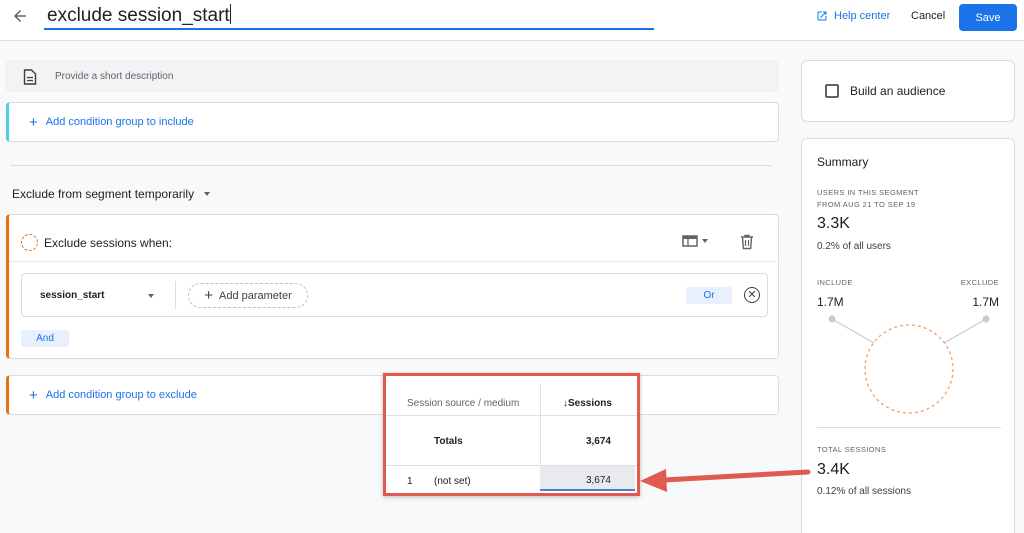 The width and height of the screenshot is (1024, 533). What do you see at coordinates (21, 17) in the screenshot?
I see `back-arrow-icon` at bounding box center [21, 17].